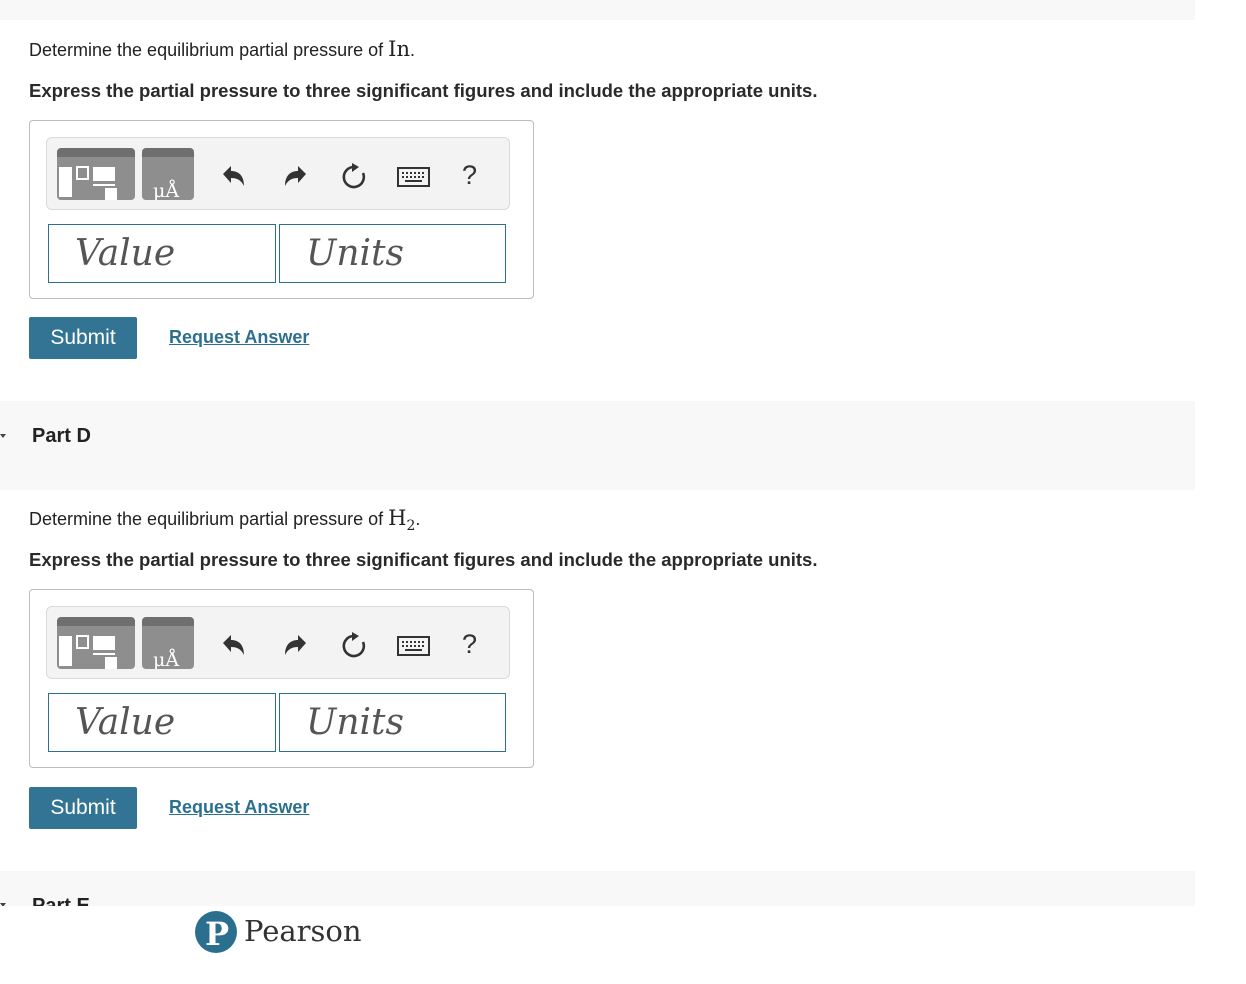 The width and height of the screenshot is (1246, 984). What do you see at coordinates (597, 888) in the screenshot?
I see `part-e-header: Part E` at bounding box center [597, 888].